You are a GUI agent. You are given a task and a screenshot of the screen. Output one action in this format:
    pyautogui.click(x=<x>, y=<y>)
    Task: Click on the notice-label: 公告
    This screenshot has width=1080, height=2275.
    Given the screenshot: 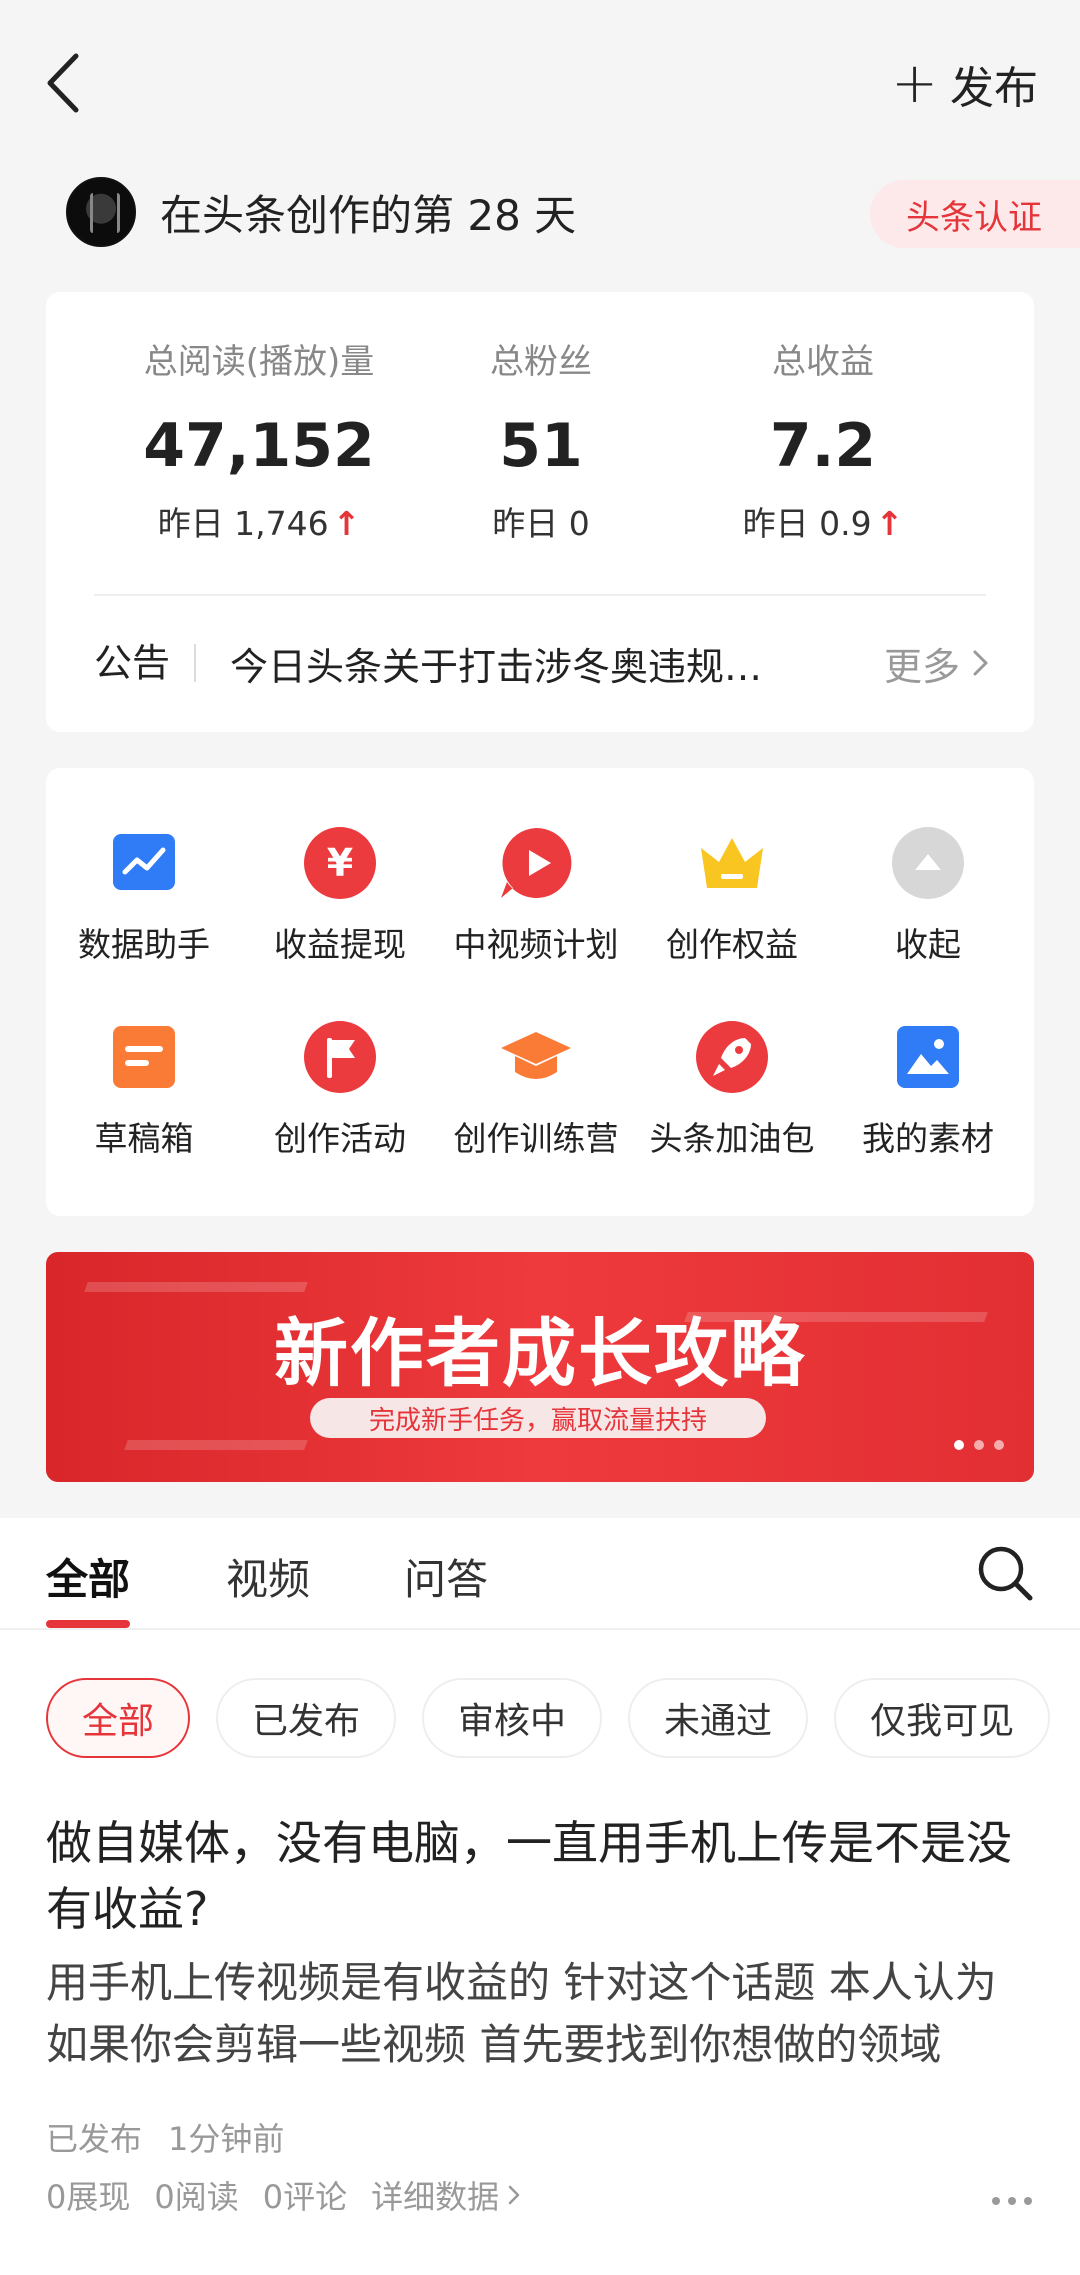 What is the action you would take?
    pyautogui.click(x=145, y=663)
    